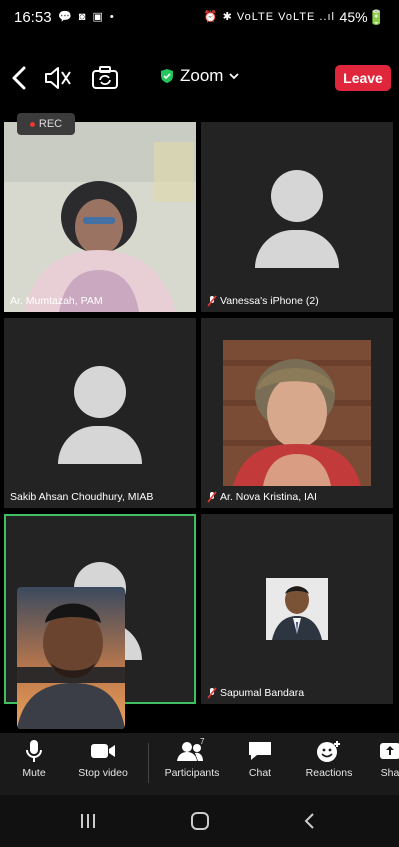 This screenshot has width=399, height=847. What do you see at coordinates (389, 751) in the screenshot?
I see `share-screen-icon` at bounding box center [389, 751].